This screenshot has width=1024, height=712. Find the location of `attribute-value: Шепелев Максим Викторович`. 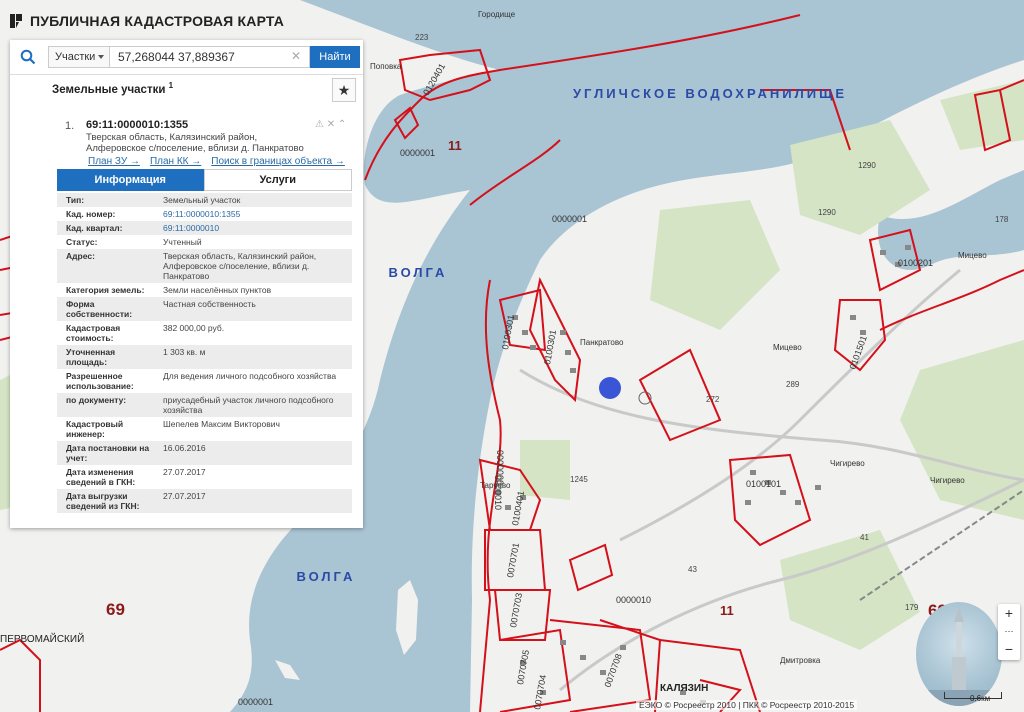

attribute-value: Шепелев Максим Викторович is located at coordinates (221, 424).